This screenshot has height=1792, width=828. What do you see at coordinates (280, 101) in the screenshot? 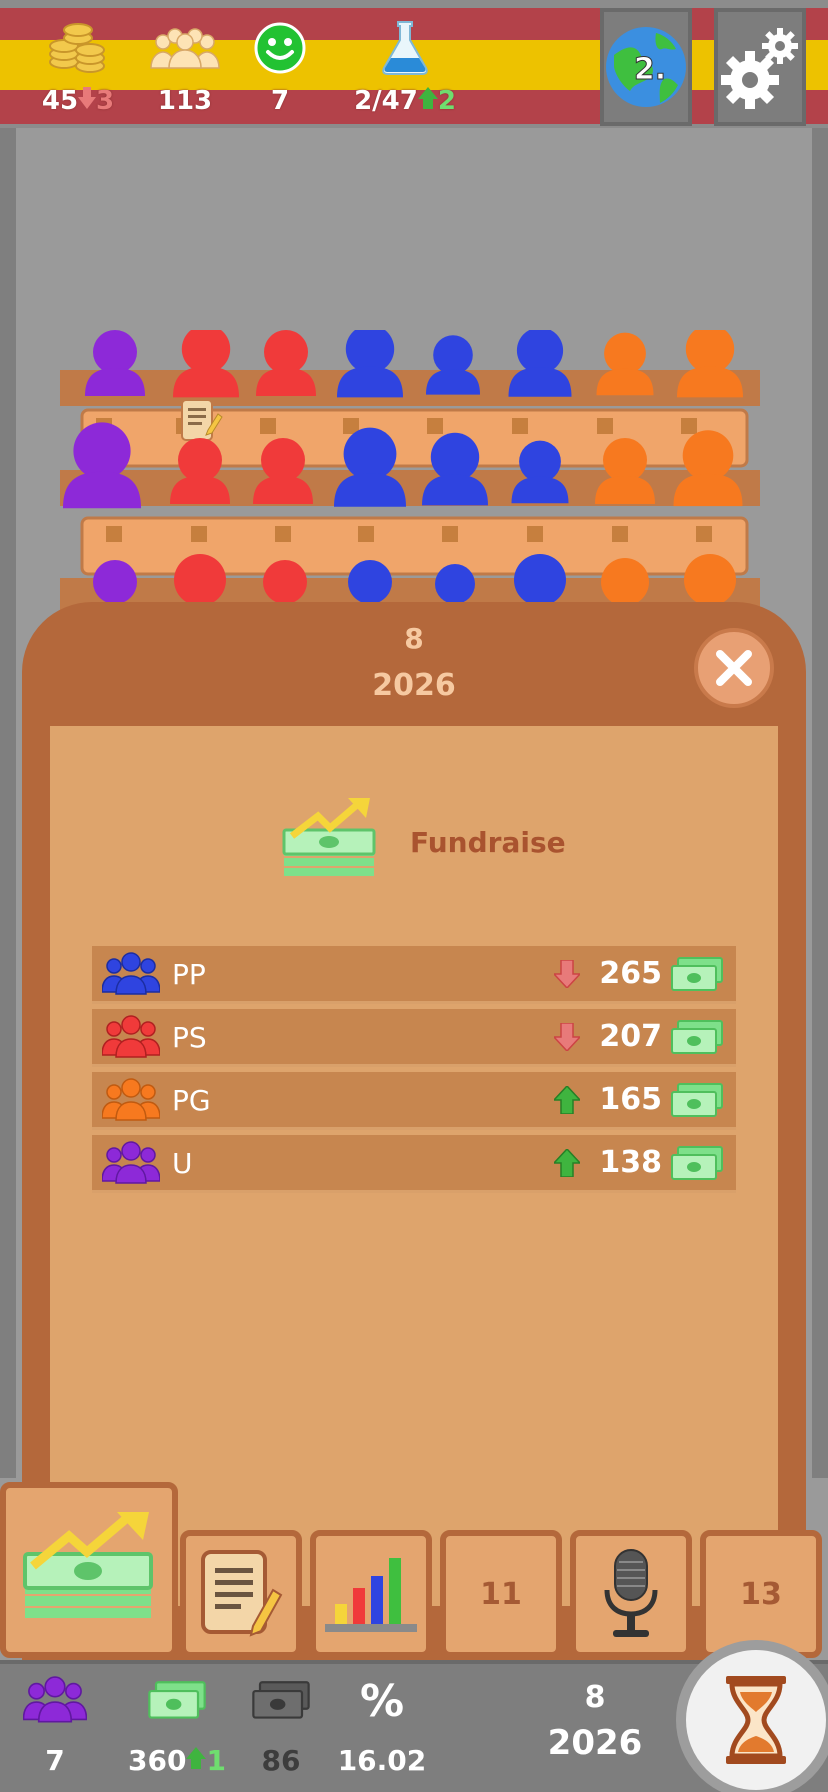
I see `happiness-value: 7` at bounding box center [280, 101].